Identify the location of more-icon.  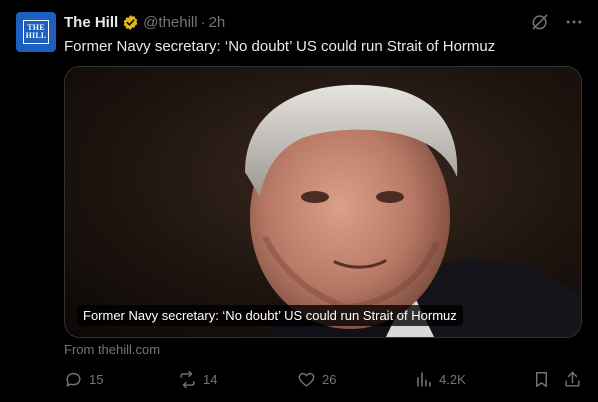
(574, 22).